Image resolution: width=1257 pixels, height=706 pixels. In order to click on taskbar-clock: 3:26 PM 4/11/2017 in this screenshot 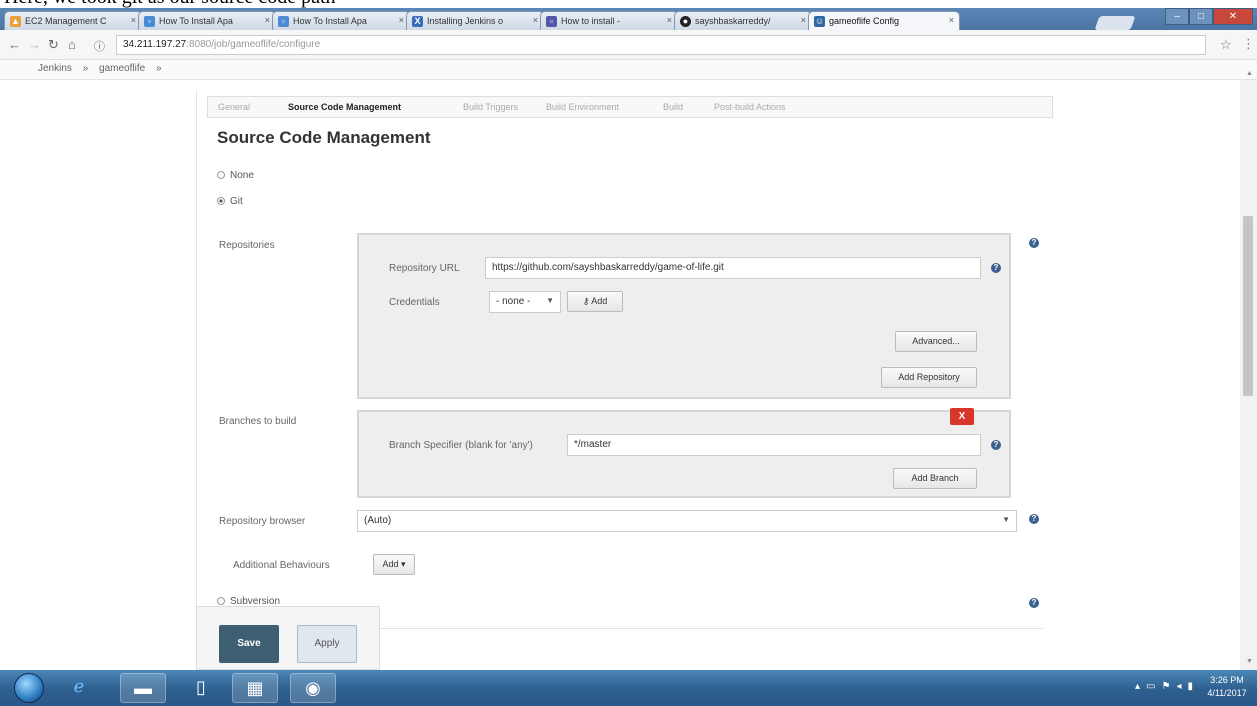, I will do `click(1227, 687)`.